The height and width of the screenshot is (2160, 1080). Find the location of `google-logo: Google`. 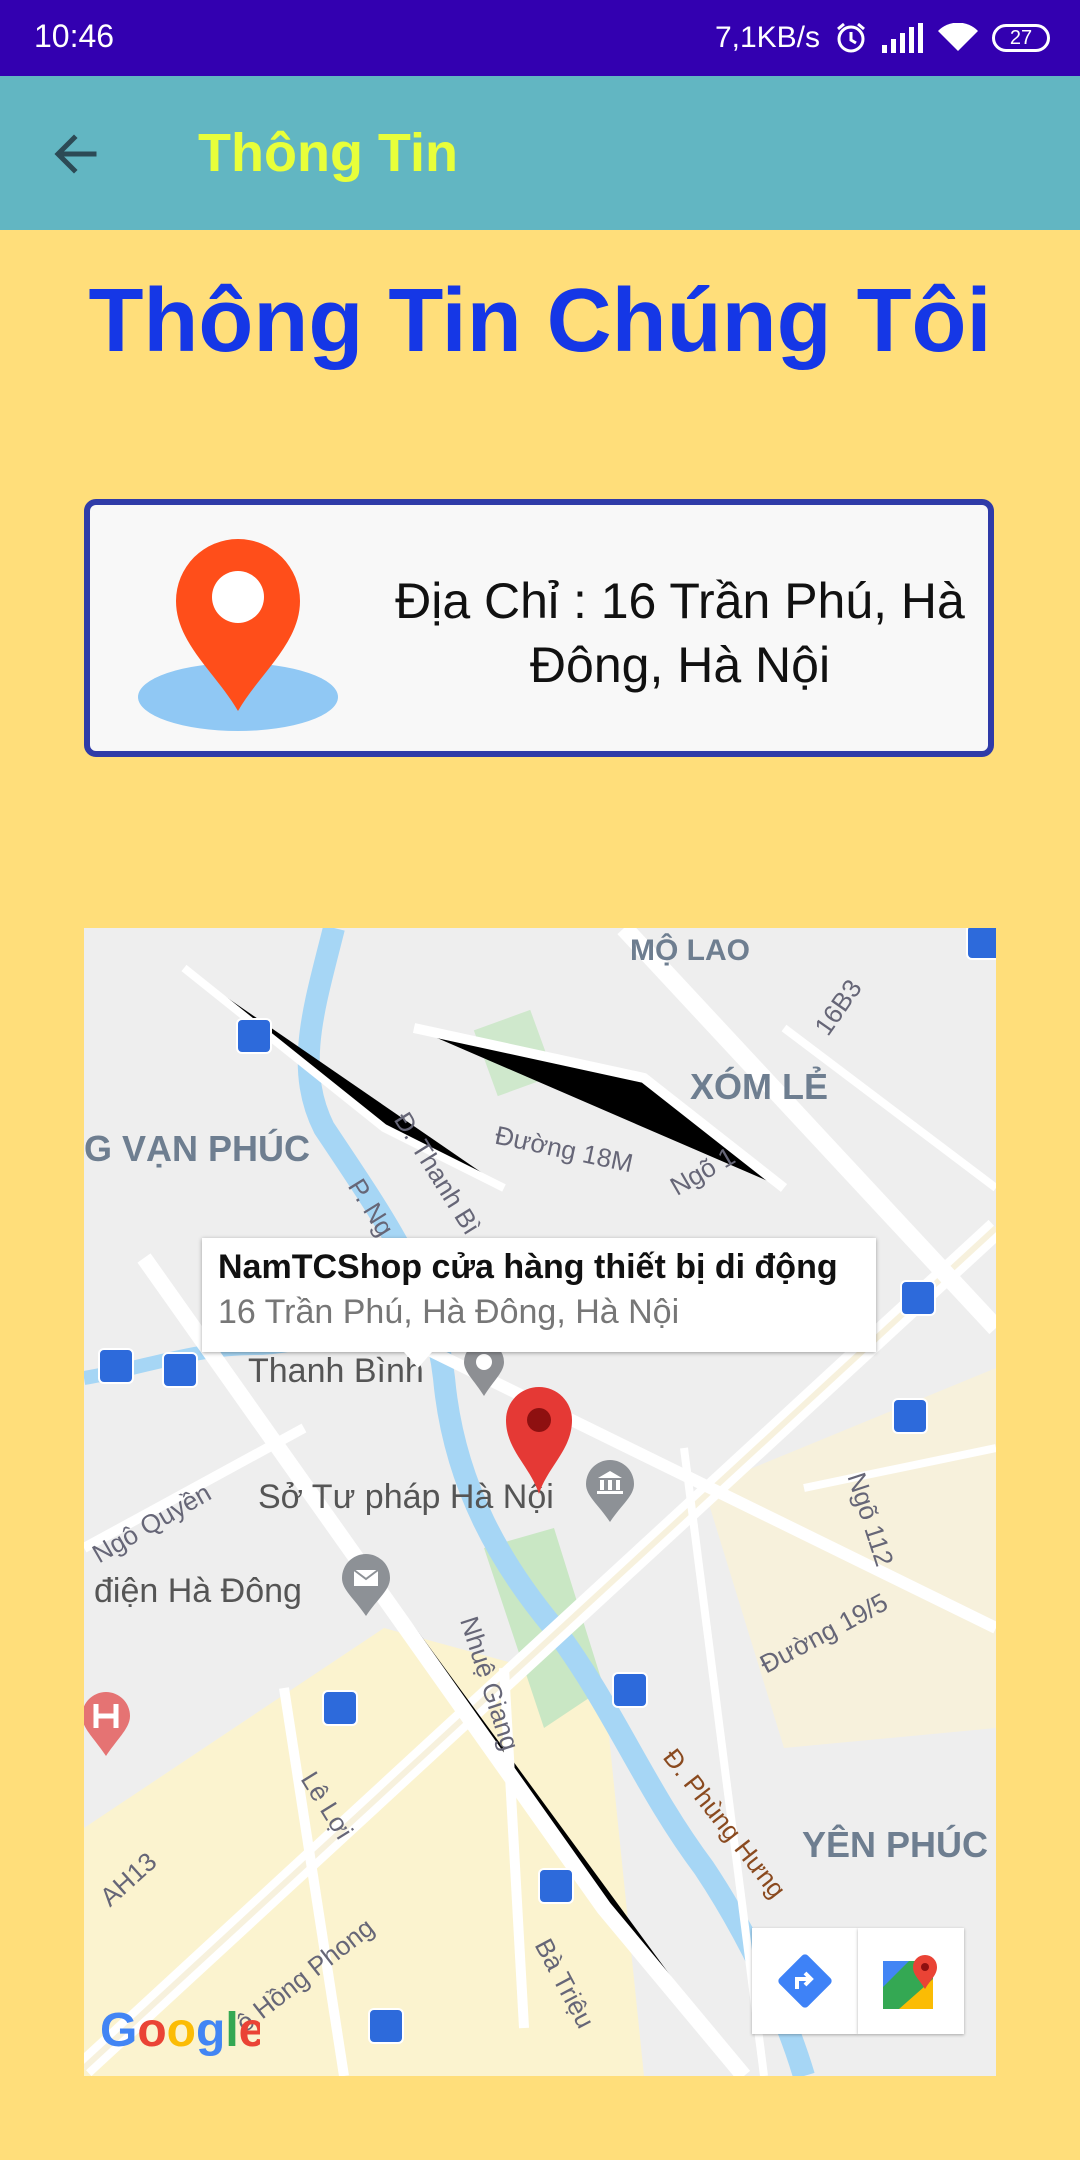

google-logo: Google is located at coordinates (182, 2036).